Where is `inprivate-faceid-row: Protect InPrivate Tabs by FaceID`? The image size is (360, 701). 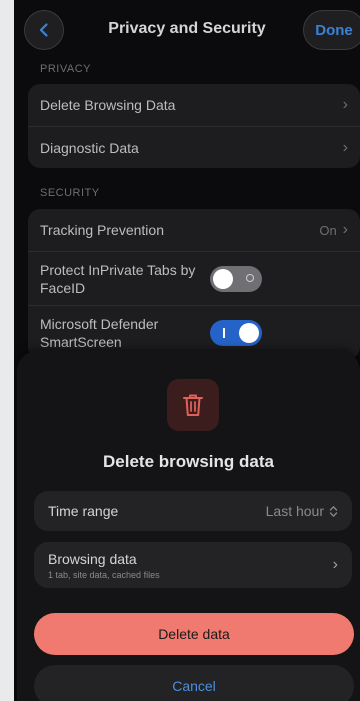 inprivate-faceid-row: Protect InPrivate Tabs by FaceID is located at coordinates (194, 278).